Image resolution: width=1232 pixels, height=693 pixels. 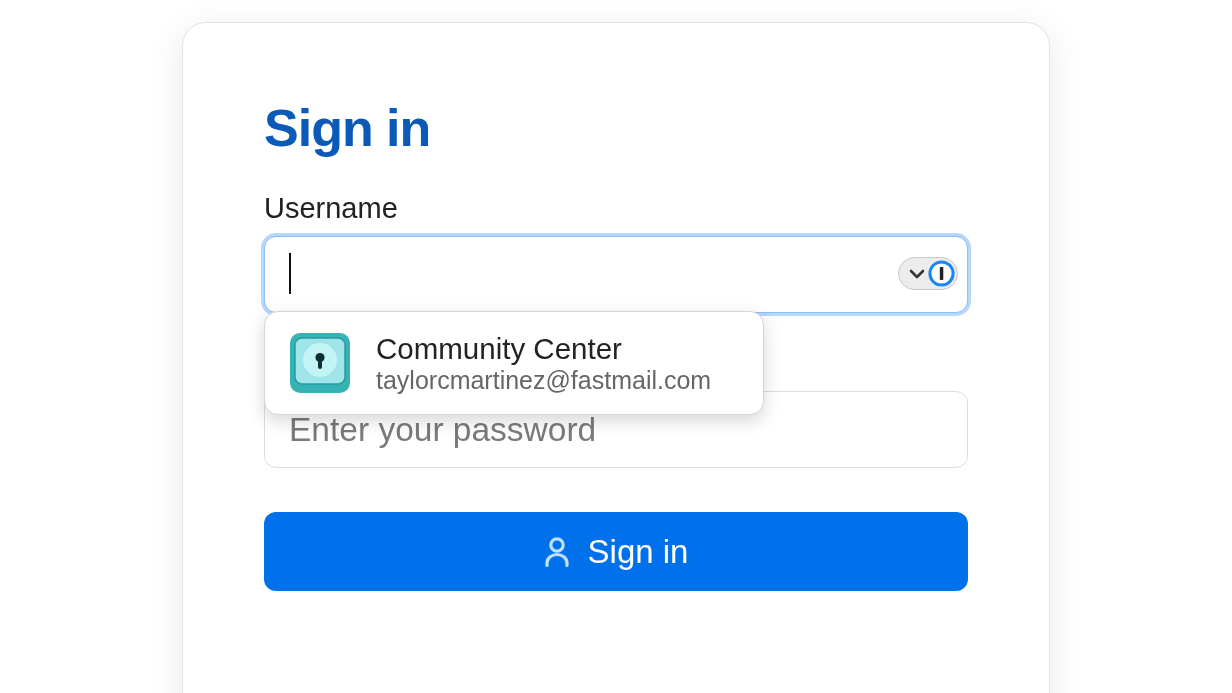 I want to click on field-label: Username, so click(x=331, y=208).